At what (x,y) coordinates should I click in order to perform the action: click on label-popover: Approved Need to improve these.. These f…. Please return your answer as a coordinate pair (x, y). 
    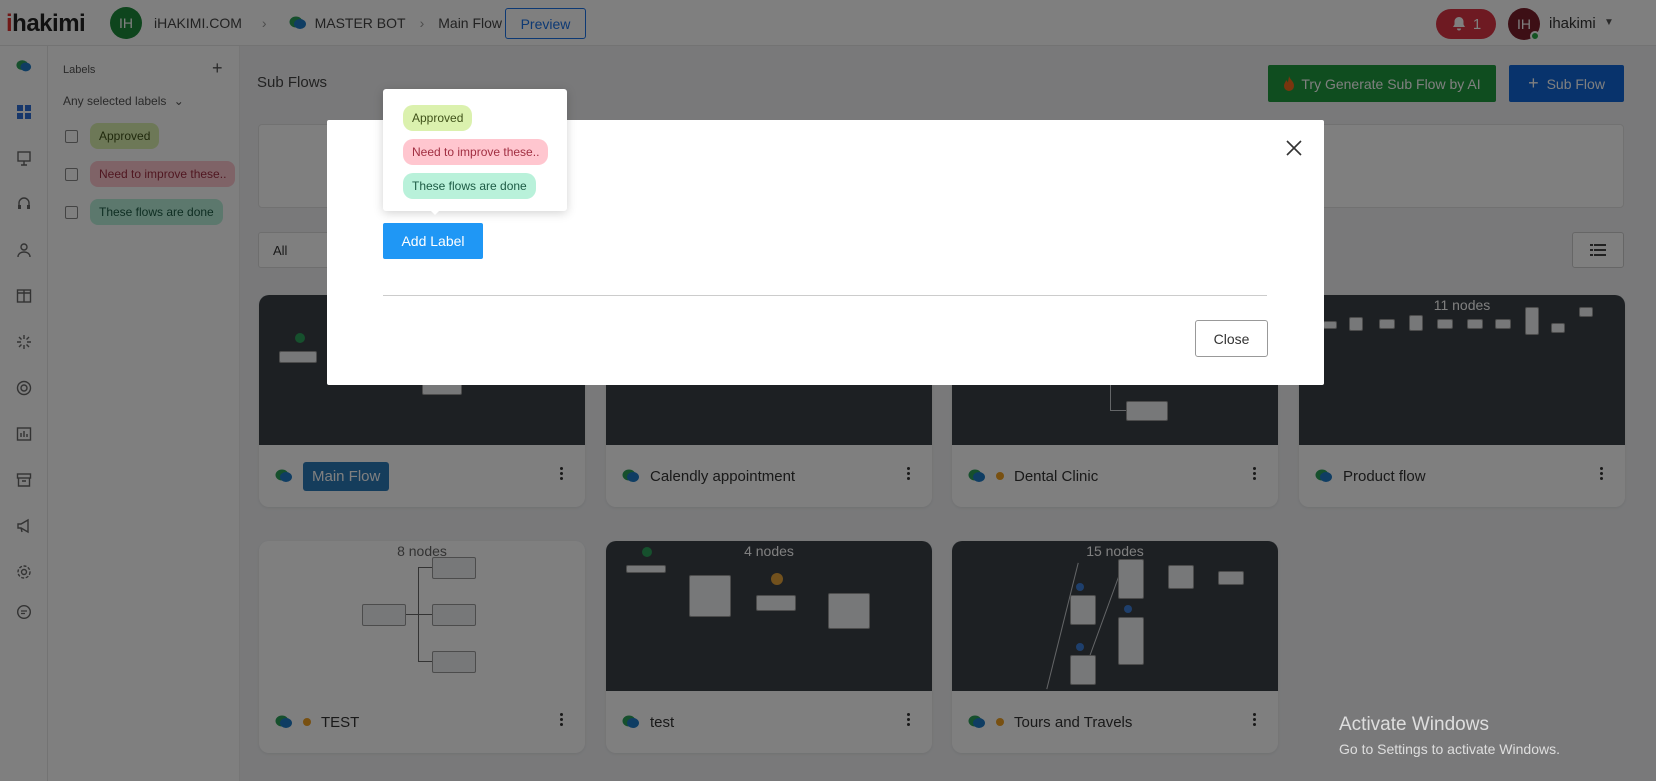
    Looking at the image, I should click on (475, 150).